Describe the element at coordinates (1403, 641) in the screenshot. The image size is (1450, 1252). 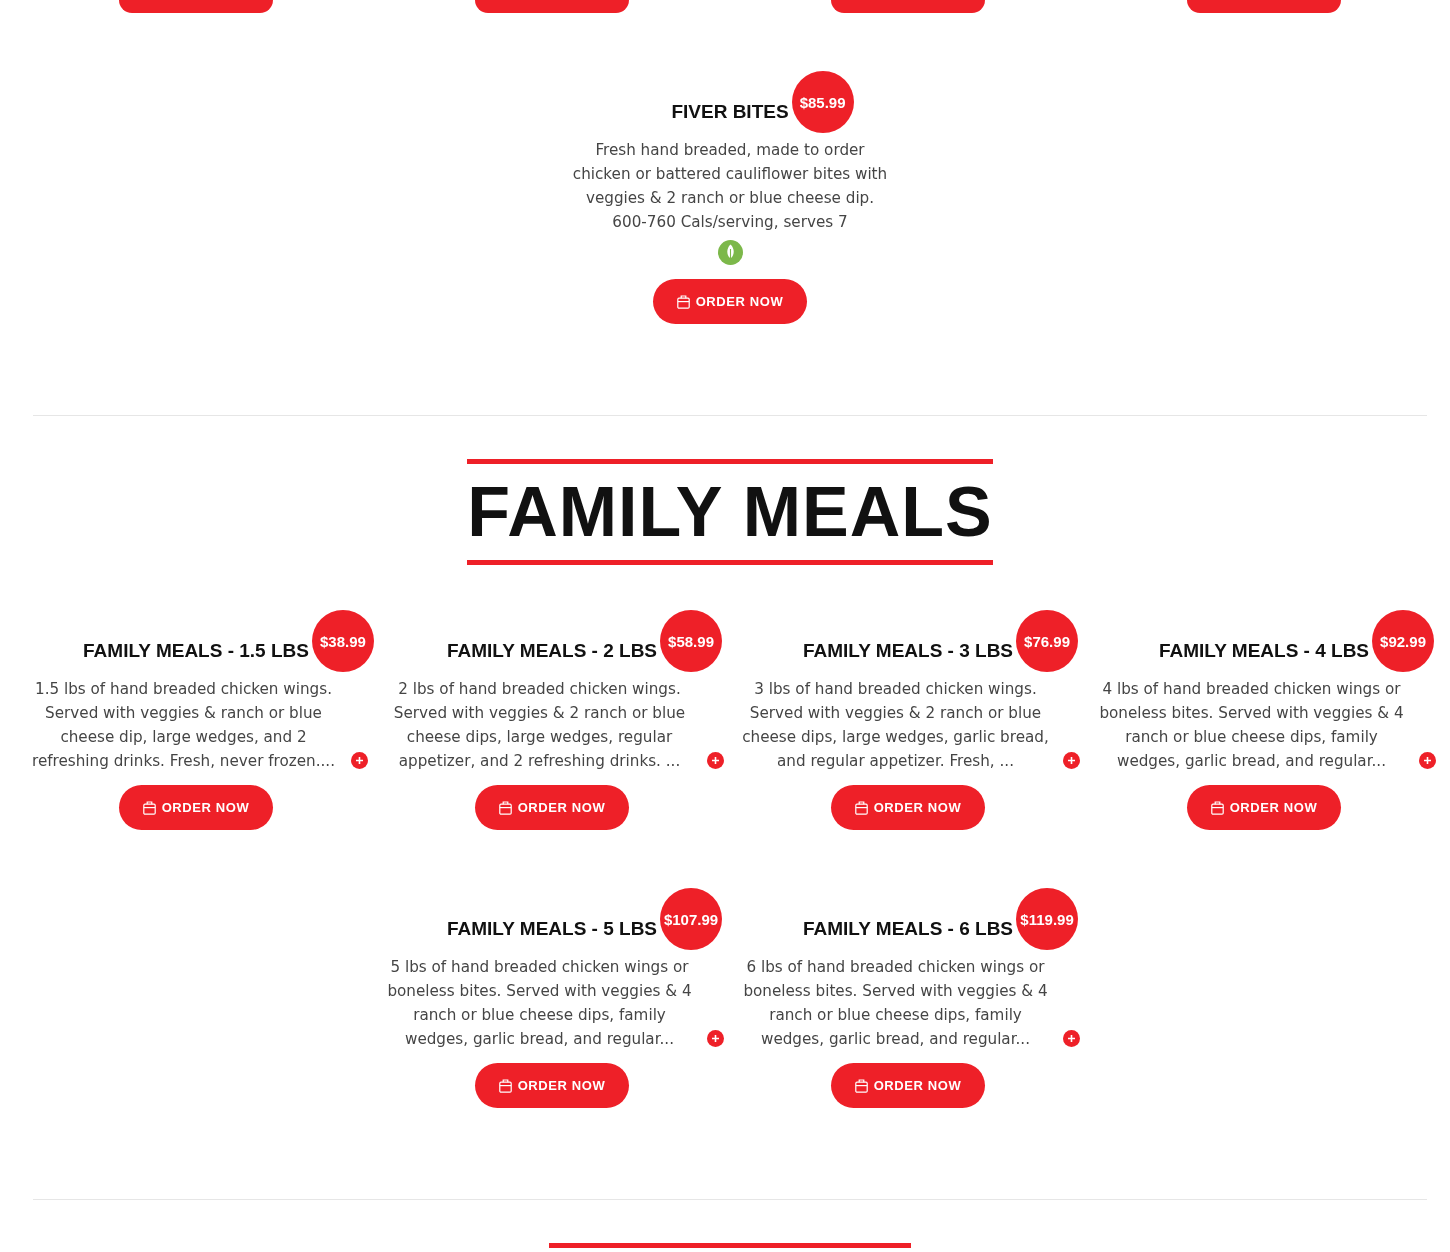
I see `price-badge: $92.99` at that location.